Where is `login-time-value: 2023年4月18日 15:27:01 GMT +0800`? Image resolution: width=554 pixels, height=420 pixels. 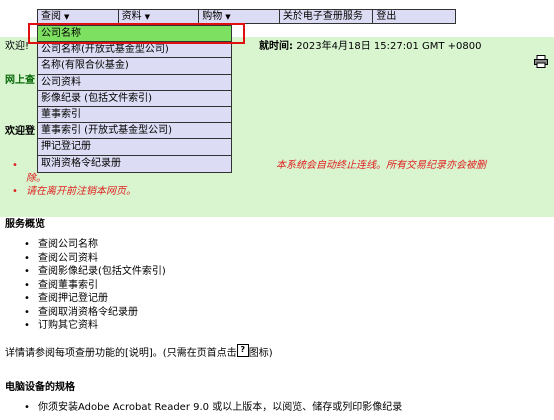 login-time-value: 2023年4月18日 15:27:01 GMT +0800 is located at coordinates (389, 46).